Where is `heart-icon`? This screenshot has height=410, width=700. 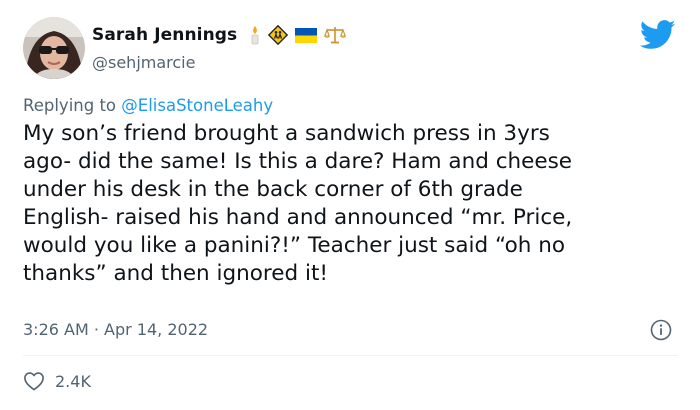
heart-icon is located at coordinates (34, 381).